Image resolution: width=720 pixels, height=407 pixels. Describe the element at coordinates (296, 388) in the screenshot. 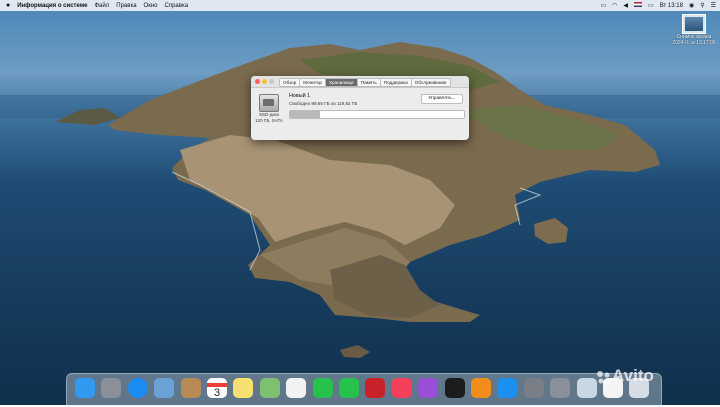

I see `photos-icon` at that location.